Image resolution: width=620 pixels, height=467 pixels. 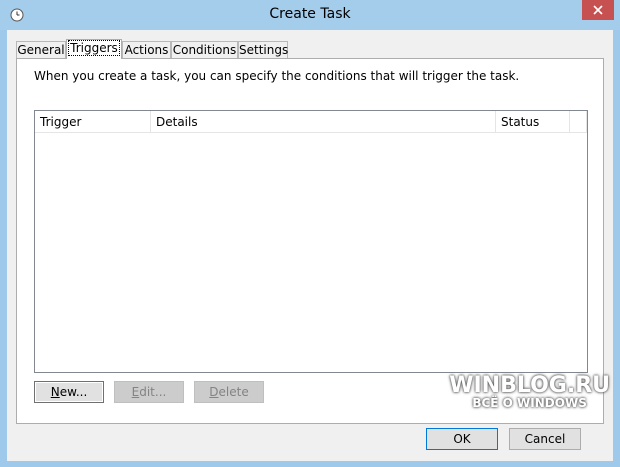 What do you see at coordinates (323, 122) in the screenshot?
I see `column-header-details: Details` at bounding box center [323, 122].